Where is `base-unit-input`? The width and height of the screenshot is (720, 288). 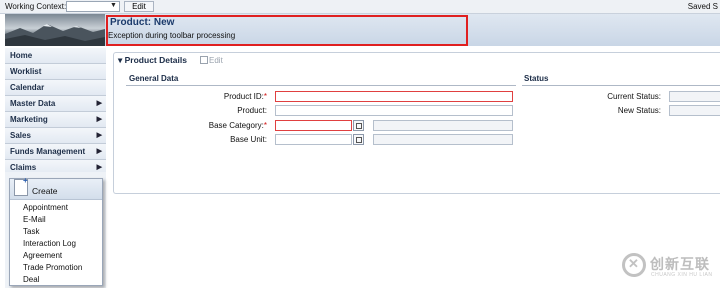 base-unit-input is located at coordinates (313, 139).